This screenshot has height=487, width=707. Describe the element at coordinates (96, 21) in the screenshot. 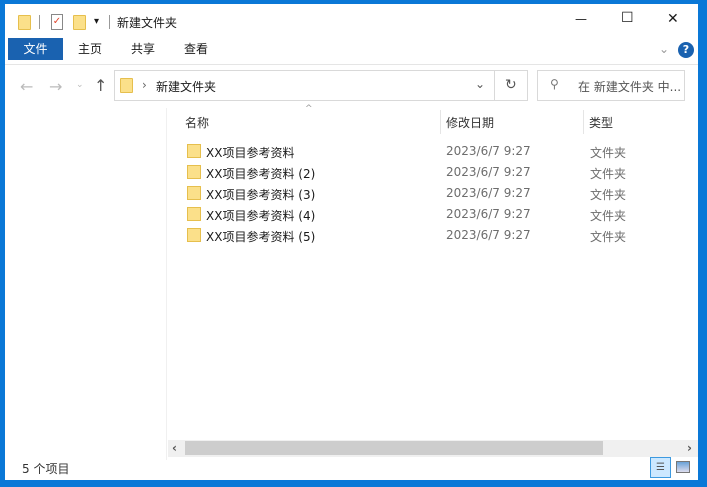

I see `customize-toolbar-icon: ▾` at that location.